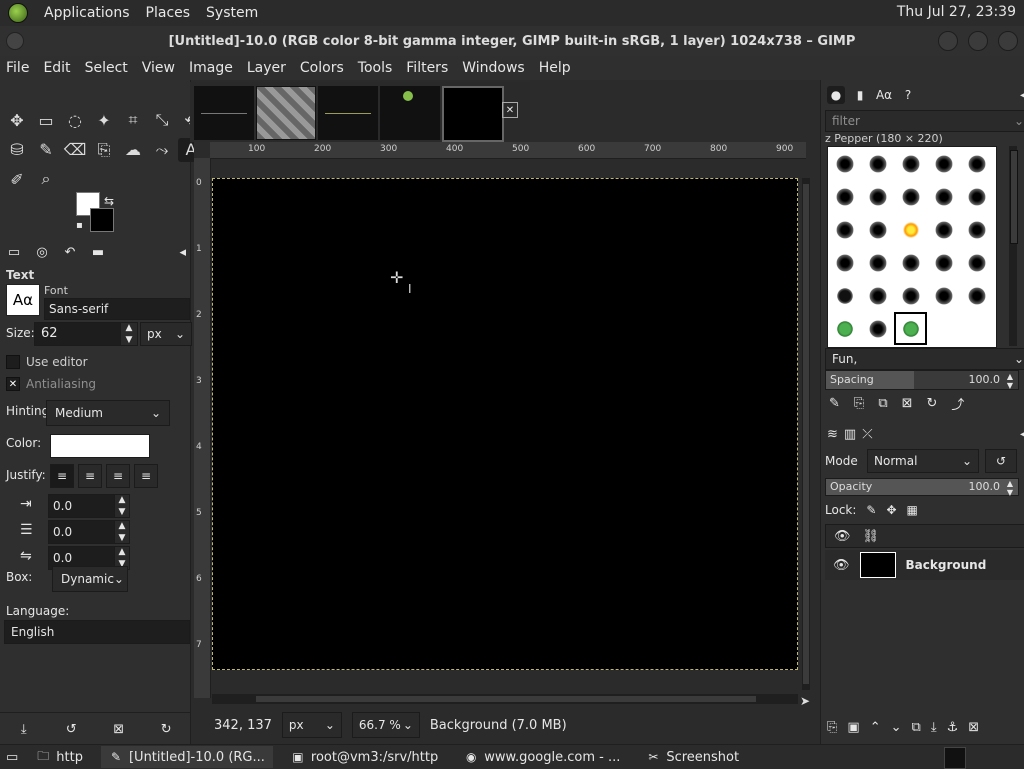  Describe the element at coordinates (922, 380) in the screenshot. I see `spacing-slider: Spacing 100.0 ▲ ▼` at that location.